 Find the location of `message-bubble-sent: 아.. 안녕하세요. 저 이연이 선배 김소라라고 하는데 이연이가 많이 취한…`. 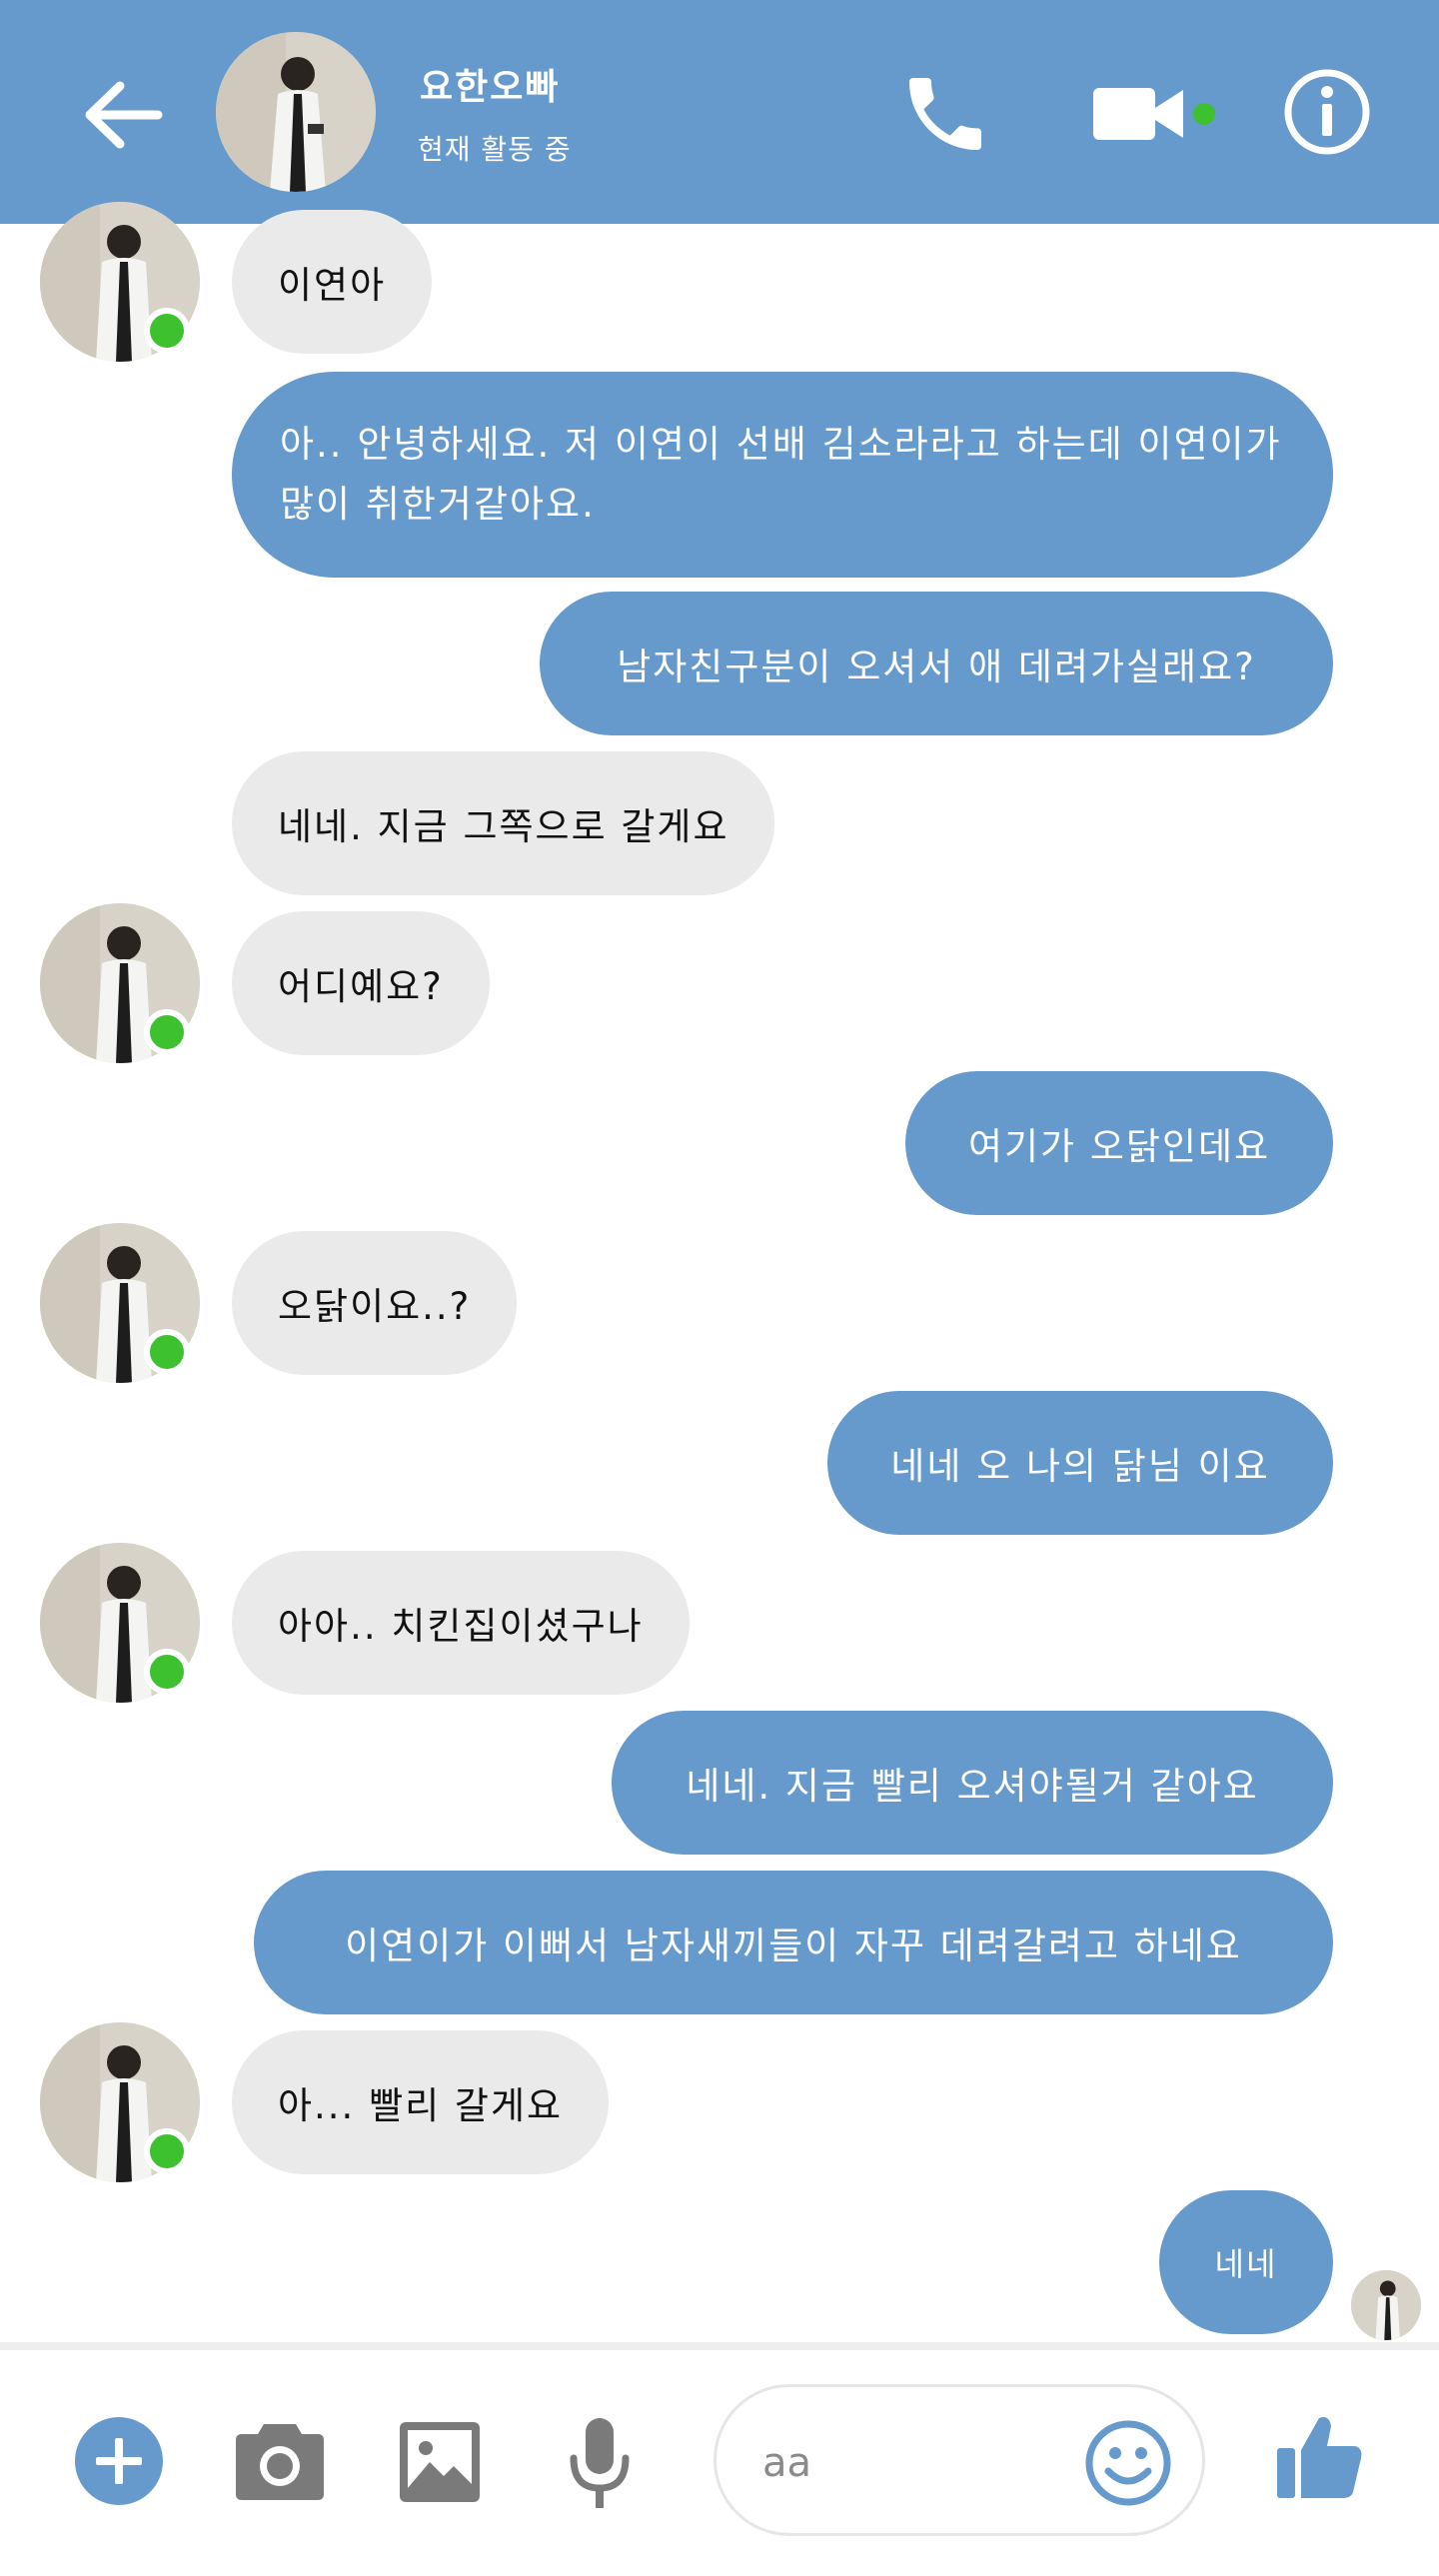

message-bubble-sent: 아.. 안녕하세요. 저 이연이 선배 김소라라고 하는데 이연이가 많이 취한… is located at coordinates (782, 475).